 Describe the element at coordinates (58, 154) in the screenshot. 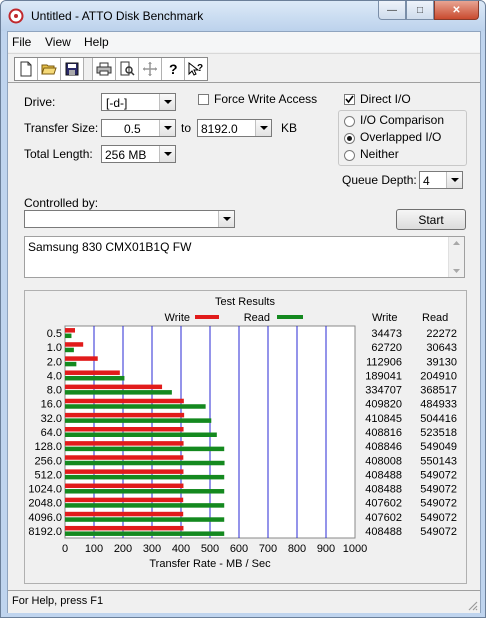

I see `total-length-label: Total Length:` at that location.